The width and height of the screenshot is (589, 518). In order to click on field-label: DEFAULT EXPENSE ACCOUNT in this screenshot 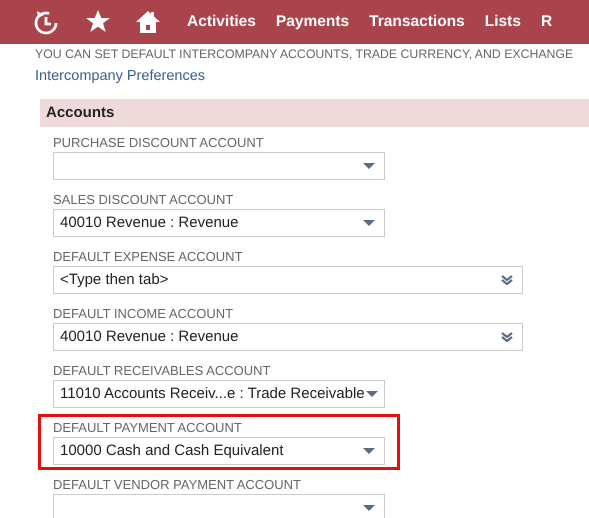, I will do `click(148, 257)`.